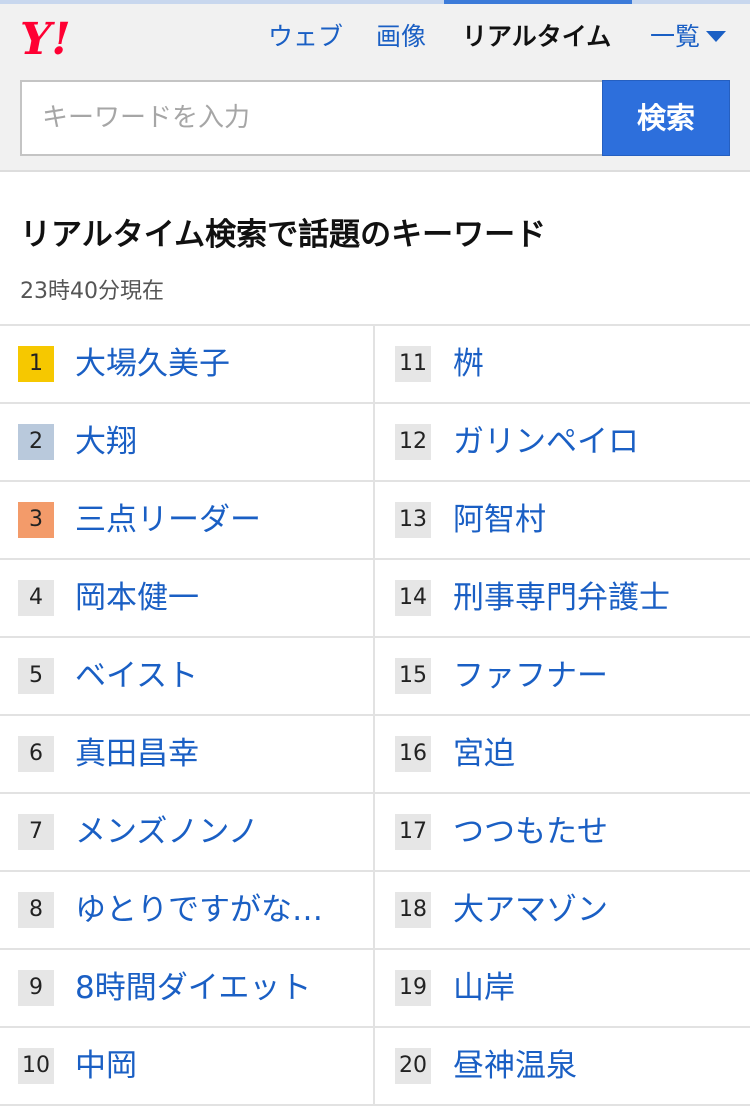 Image resolution: width=750 pixels, height=1112 pixels. I want to click on ranking-item-18: 18 大アマゾン, so click(562, 910).